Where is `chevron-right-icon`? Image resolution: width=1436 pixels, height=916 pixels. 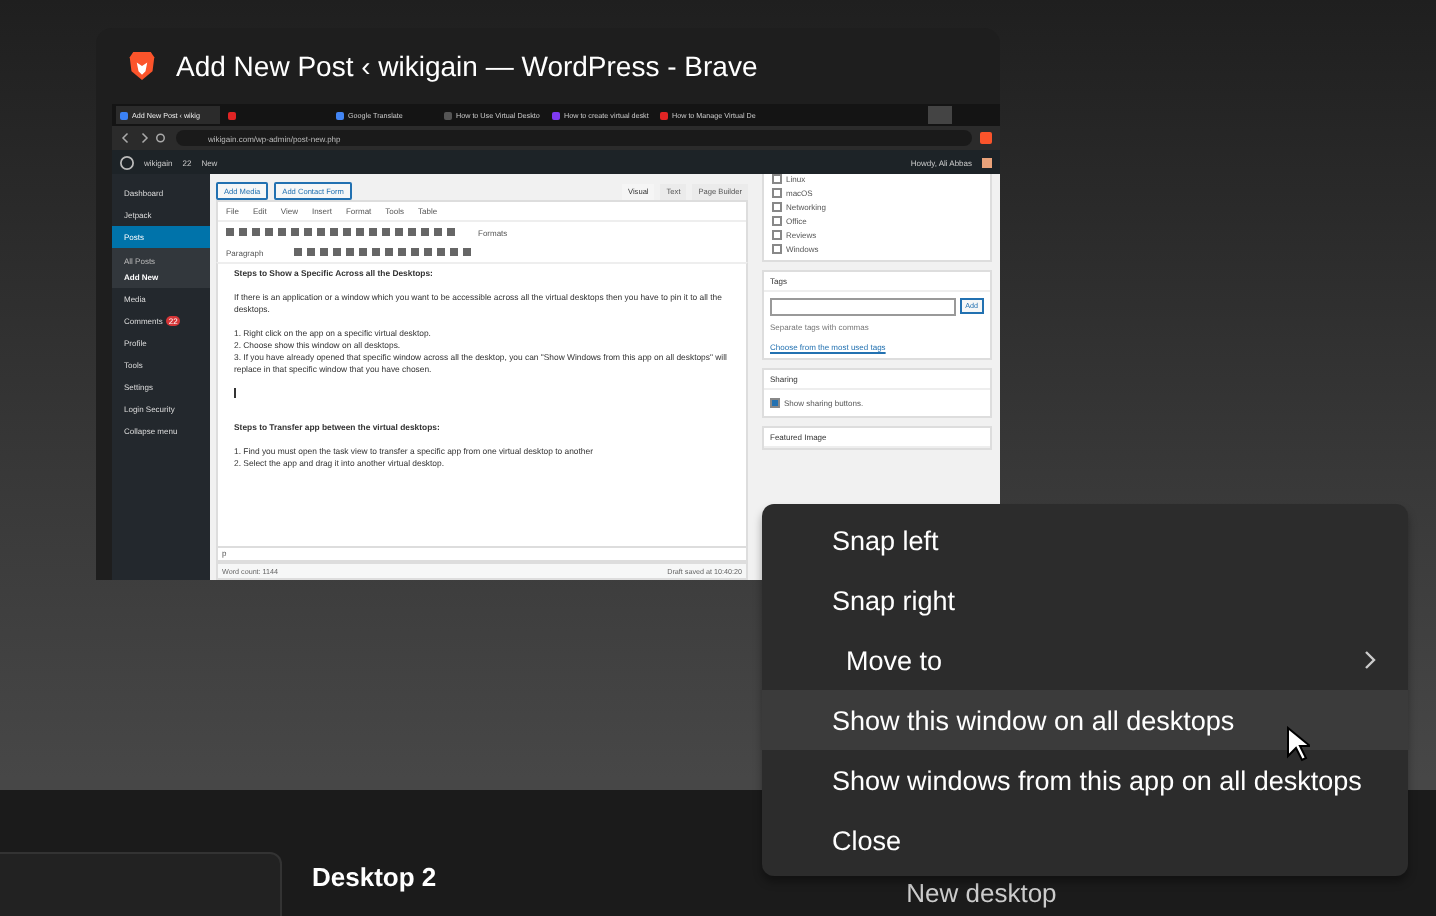 chevron-right-icon is located at coordinates (1370, 660).